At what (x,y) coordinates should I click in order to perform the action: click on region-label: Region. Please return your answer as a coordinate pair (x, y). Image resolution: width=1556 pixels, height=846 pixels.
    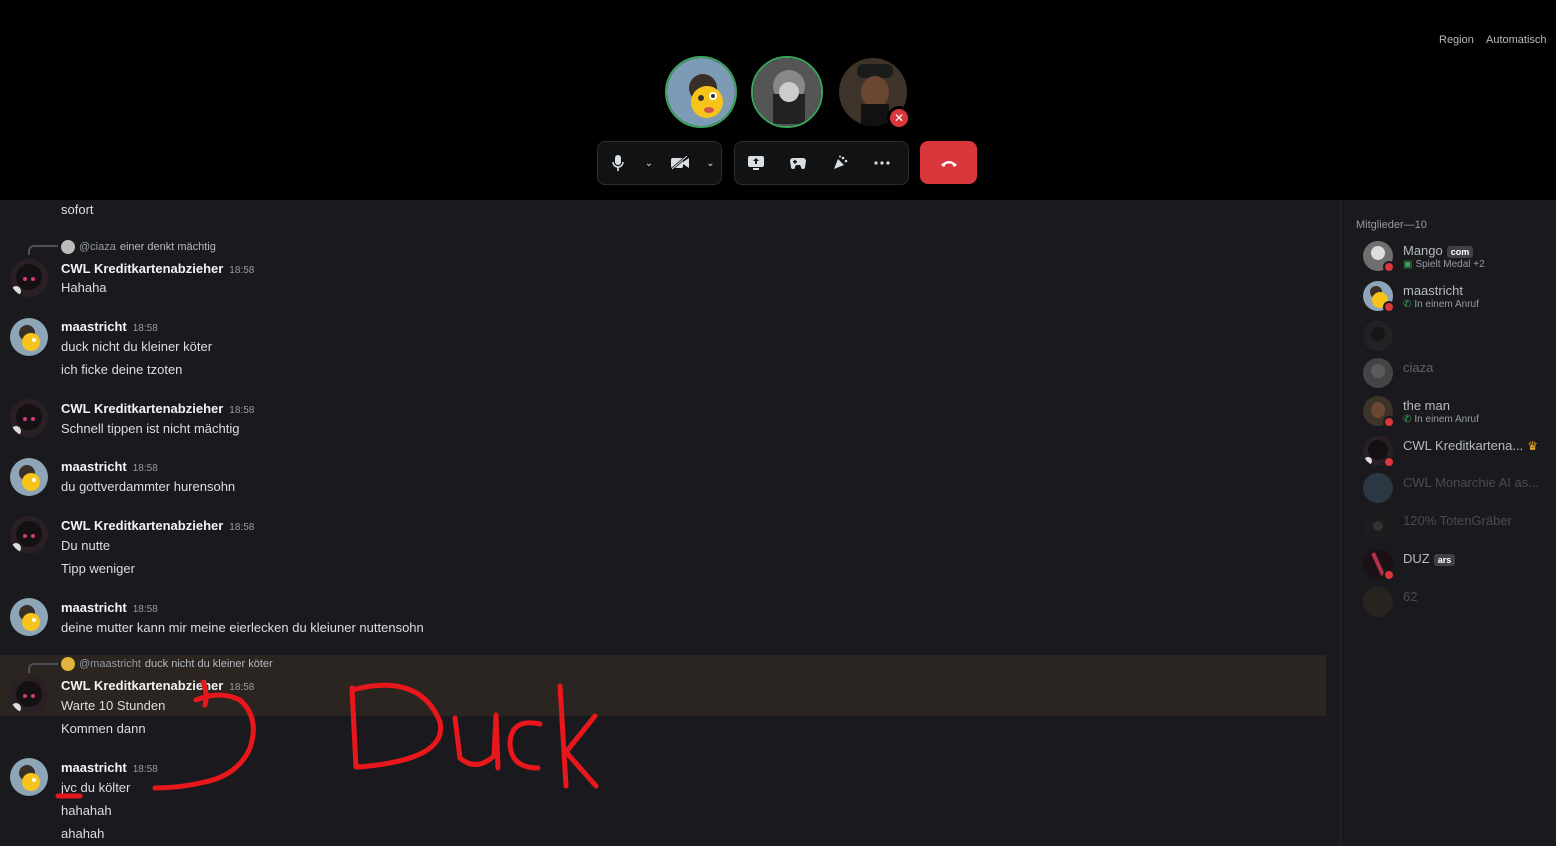
    Looking at the image, I should click on (1456, 40).